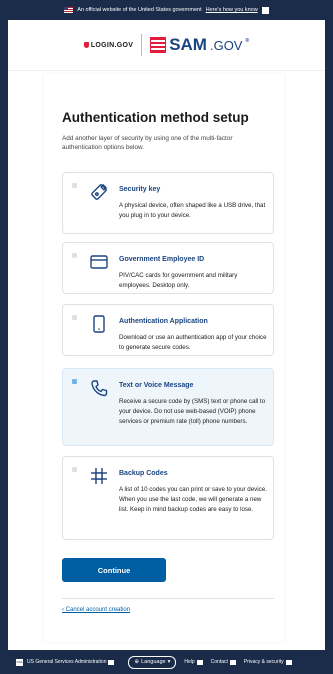 The height and width of the screenshot is (674, 333). What do you see at coordinates (74, 255) in the screenshot?
I see `radio-government-employee-id` at bounding box center [74, 255].